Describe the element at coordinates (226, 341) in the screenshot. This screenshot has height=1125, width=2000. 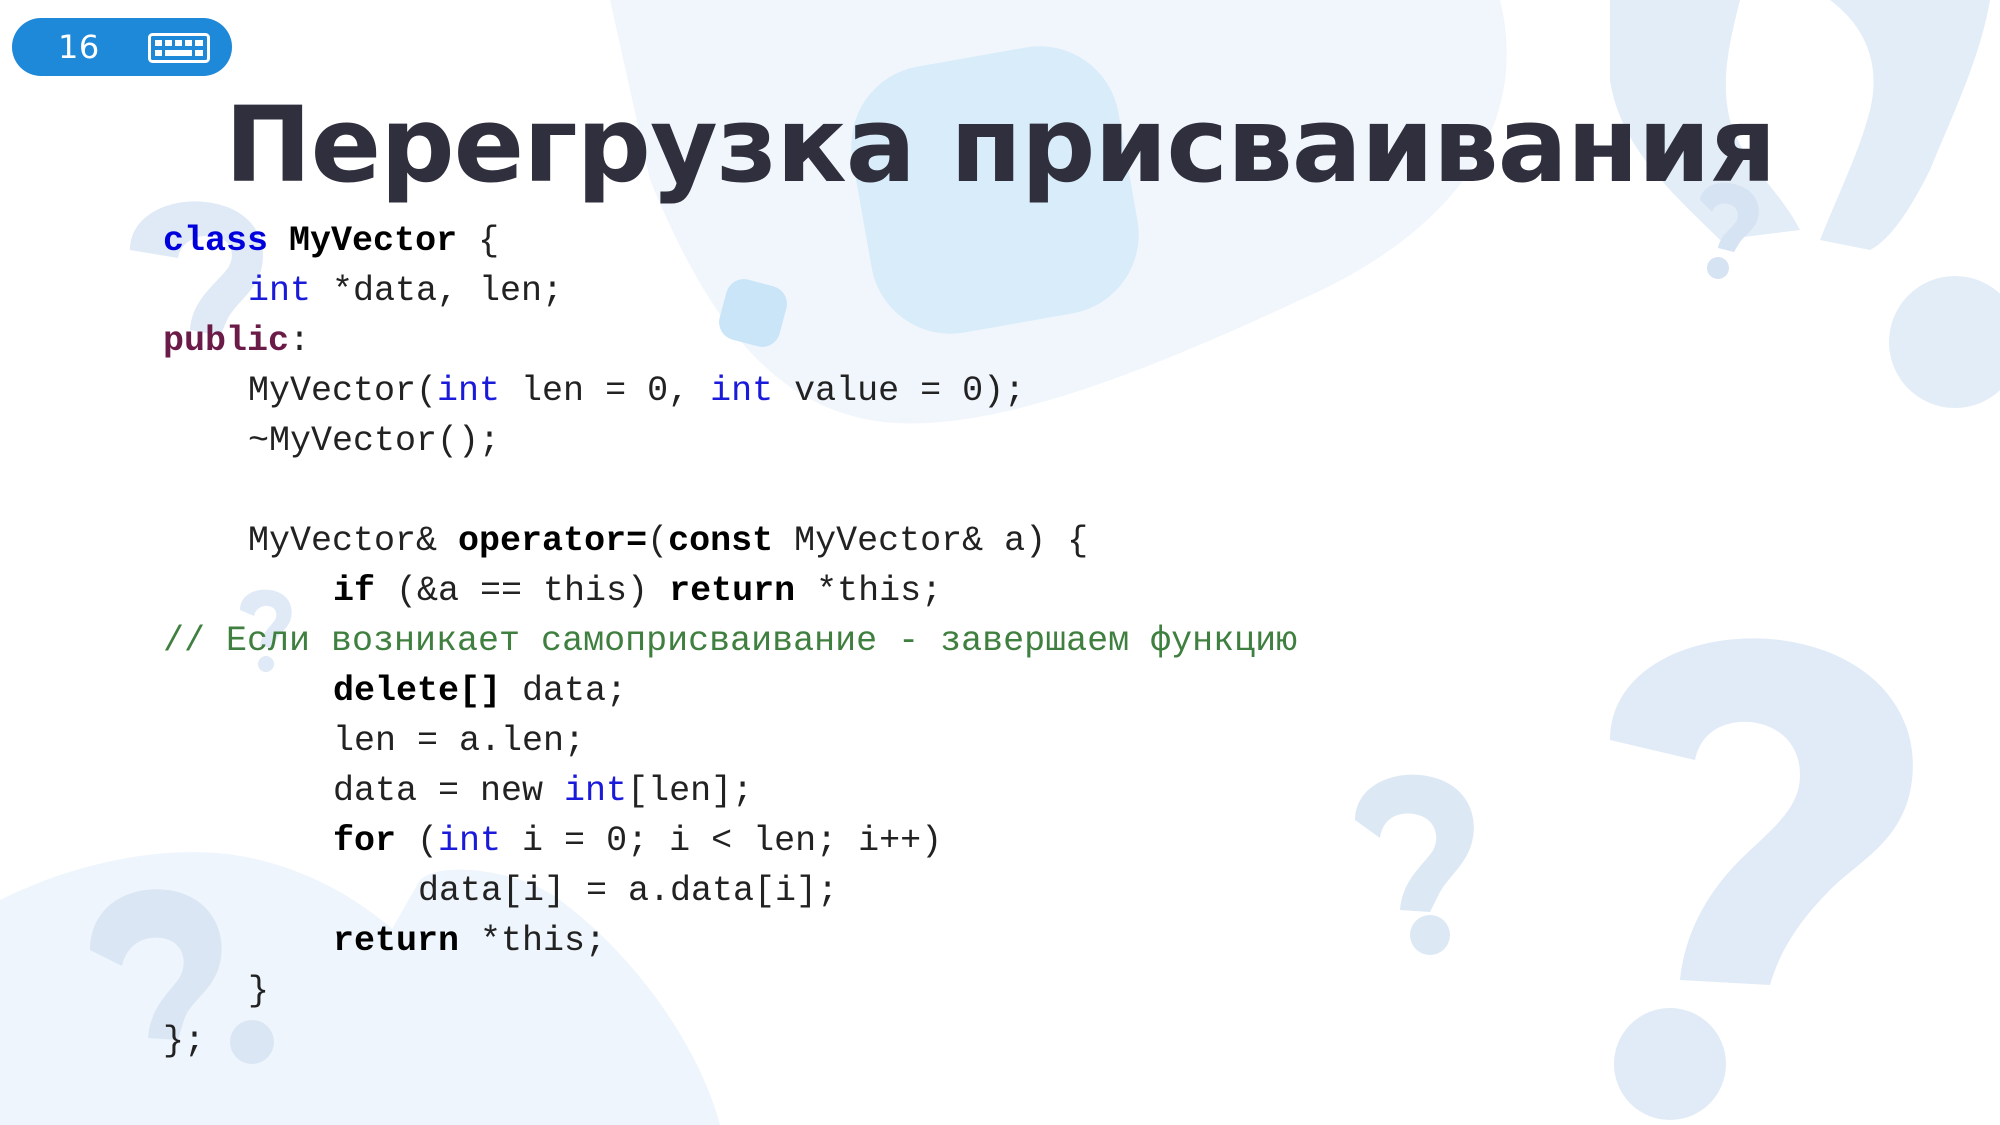
I see `code-access-specifier: public` at that location.